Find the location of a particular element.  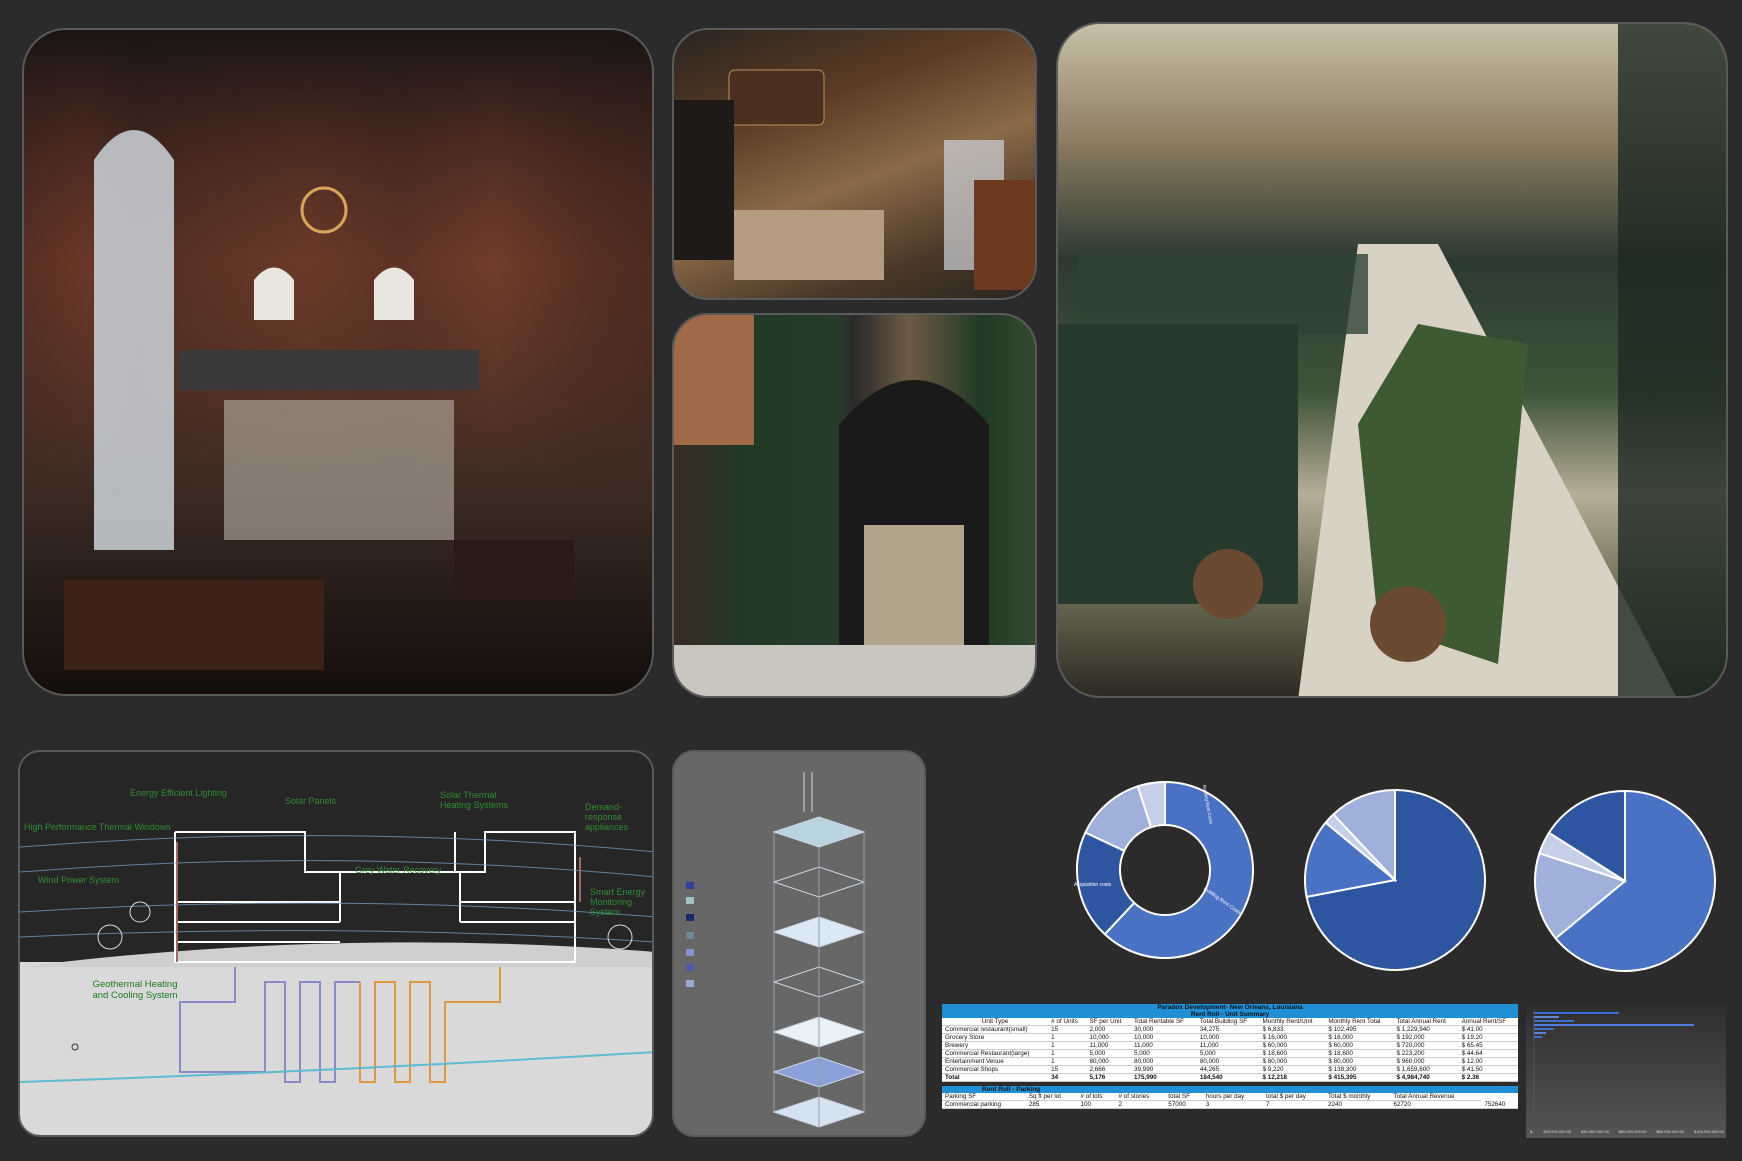

table-cell: $ 16,000 is located at coordinates (1359, 1037).